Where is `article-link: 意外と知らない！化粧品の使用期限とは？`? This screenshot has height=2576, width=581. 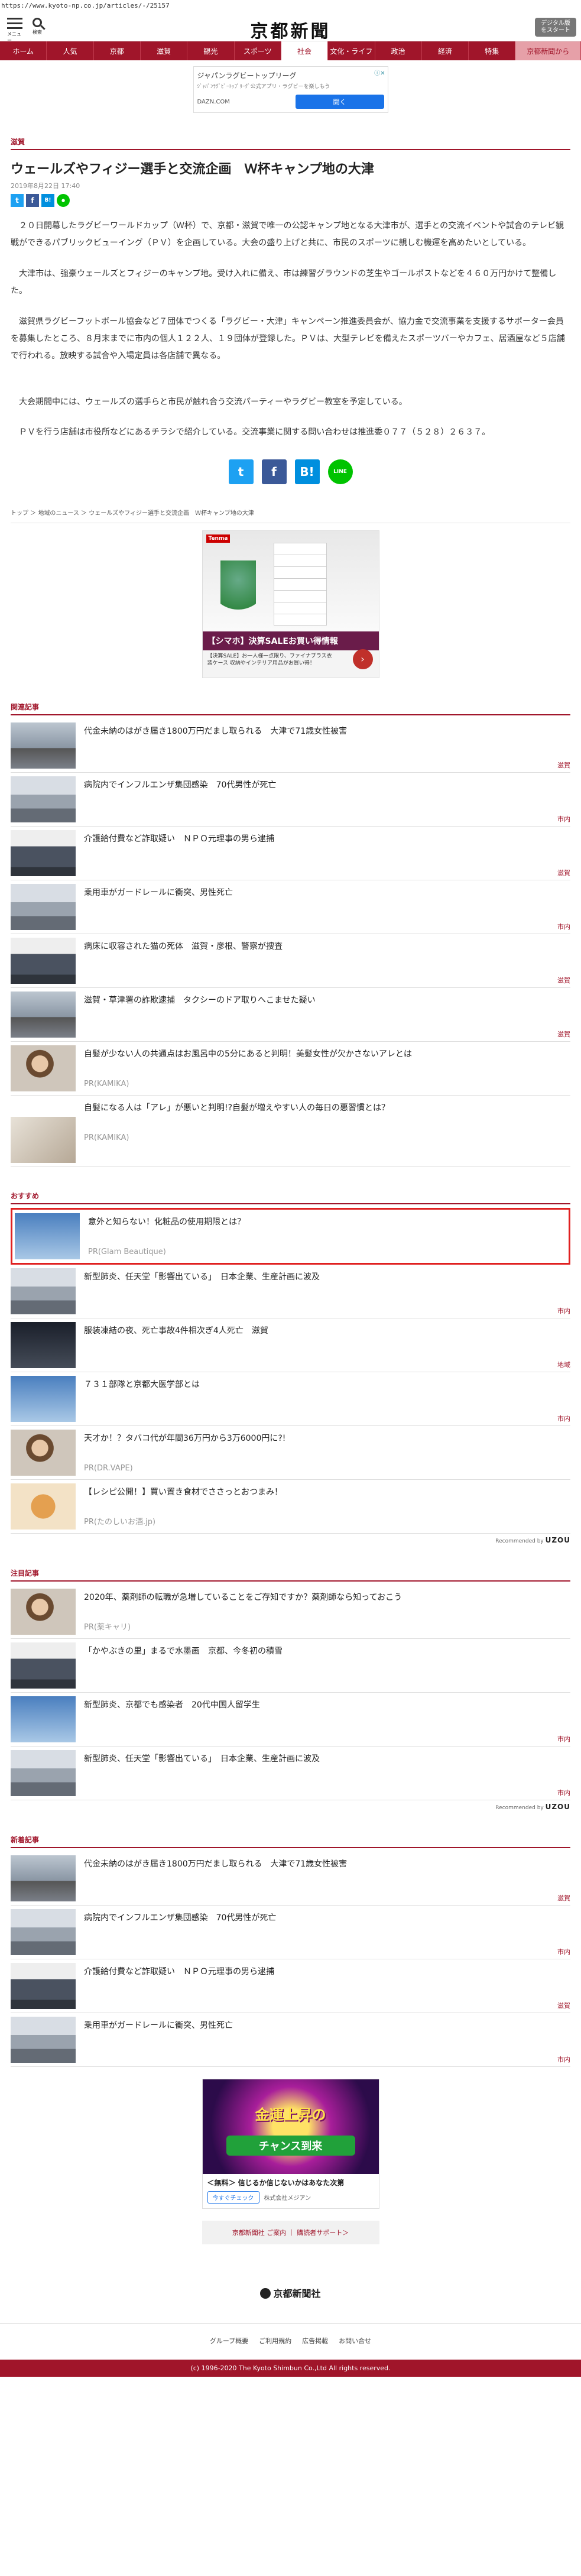
article-link: 意外と知らない！化粧品の使用期限とは？ is located at coordinates (327, 1222).